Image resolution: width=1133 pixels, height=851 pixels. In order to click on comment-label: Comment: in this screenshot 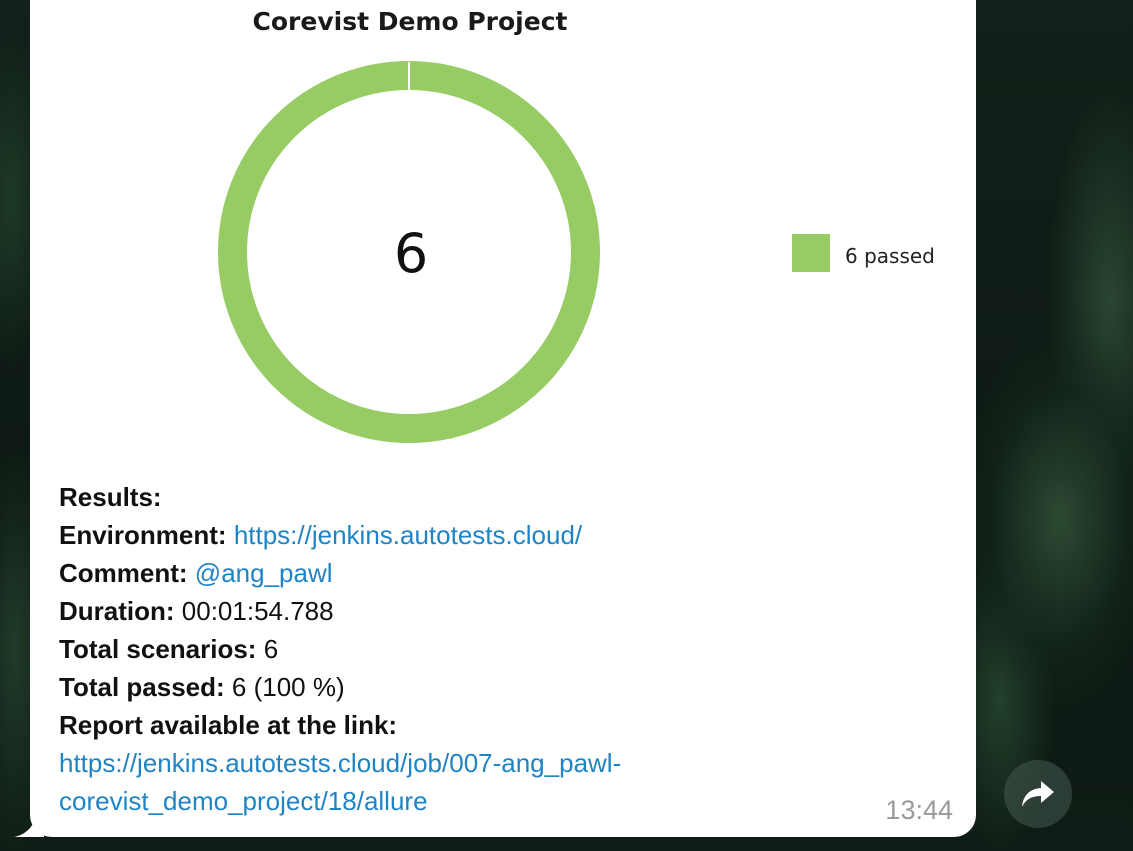, I will do `click(123, 573)`.